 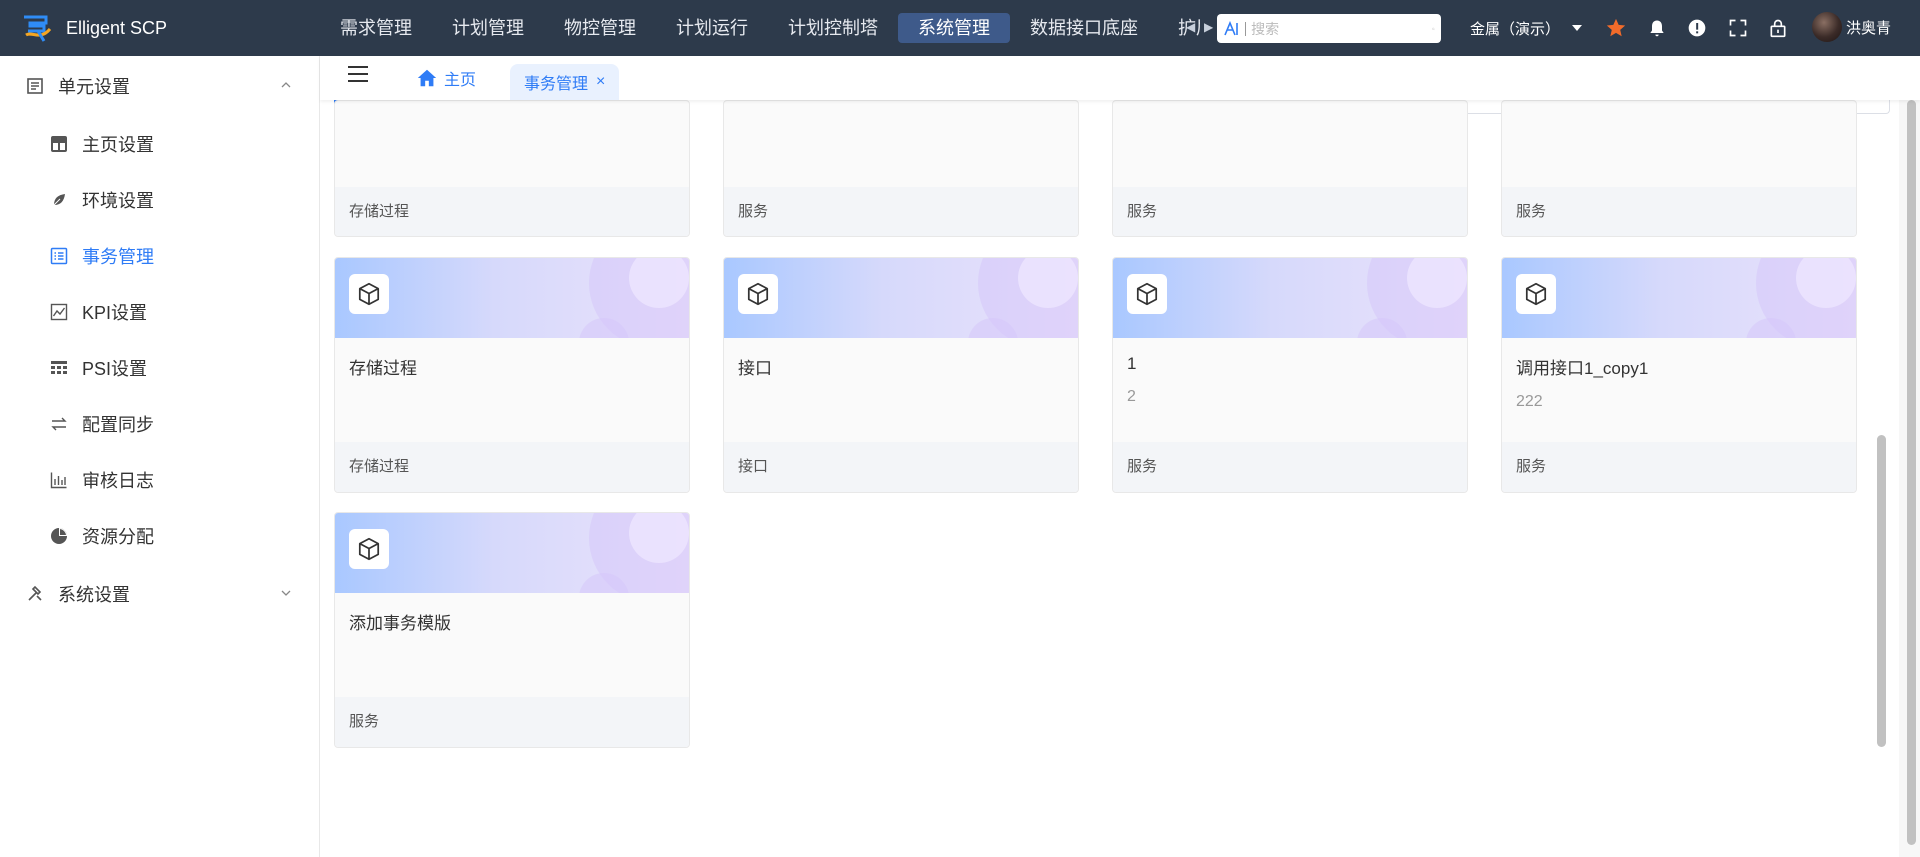 I want to click on card-type: 接口, so click(x=901, y=467).